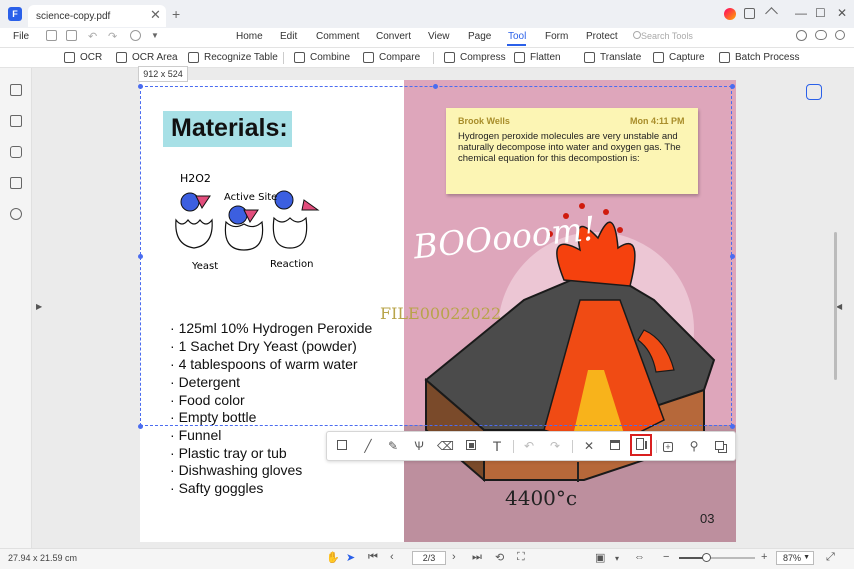  Describe the element at coordinates (814, 92) in the screenshot. I see `properties-panel-icon` at that location.